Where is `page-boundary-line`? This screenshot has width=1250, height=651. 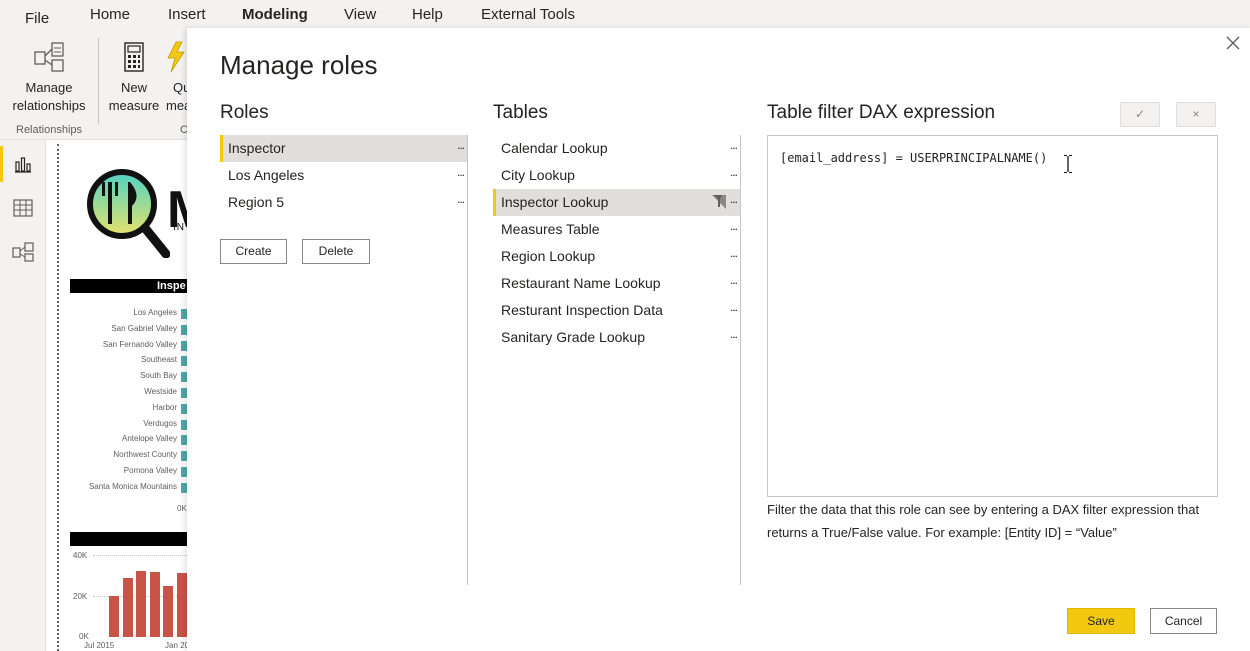
page-boundary-line is located at coordinates (58, 397).